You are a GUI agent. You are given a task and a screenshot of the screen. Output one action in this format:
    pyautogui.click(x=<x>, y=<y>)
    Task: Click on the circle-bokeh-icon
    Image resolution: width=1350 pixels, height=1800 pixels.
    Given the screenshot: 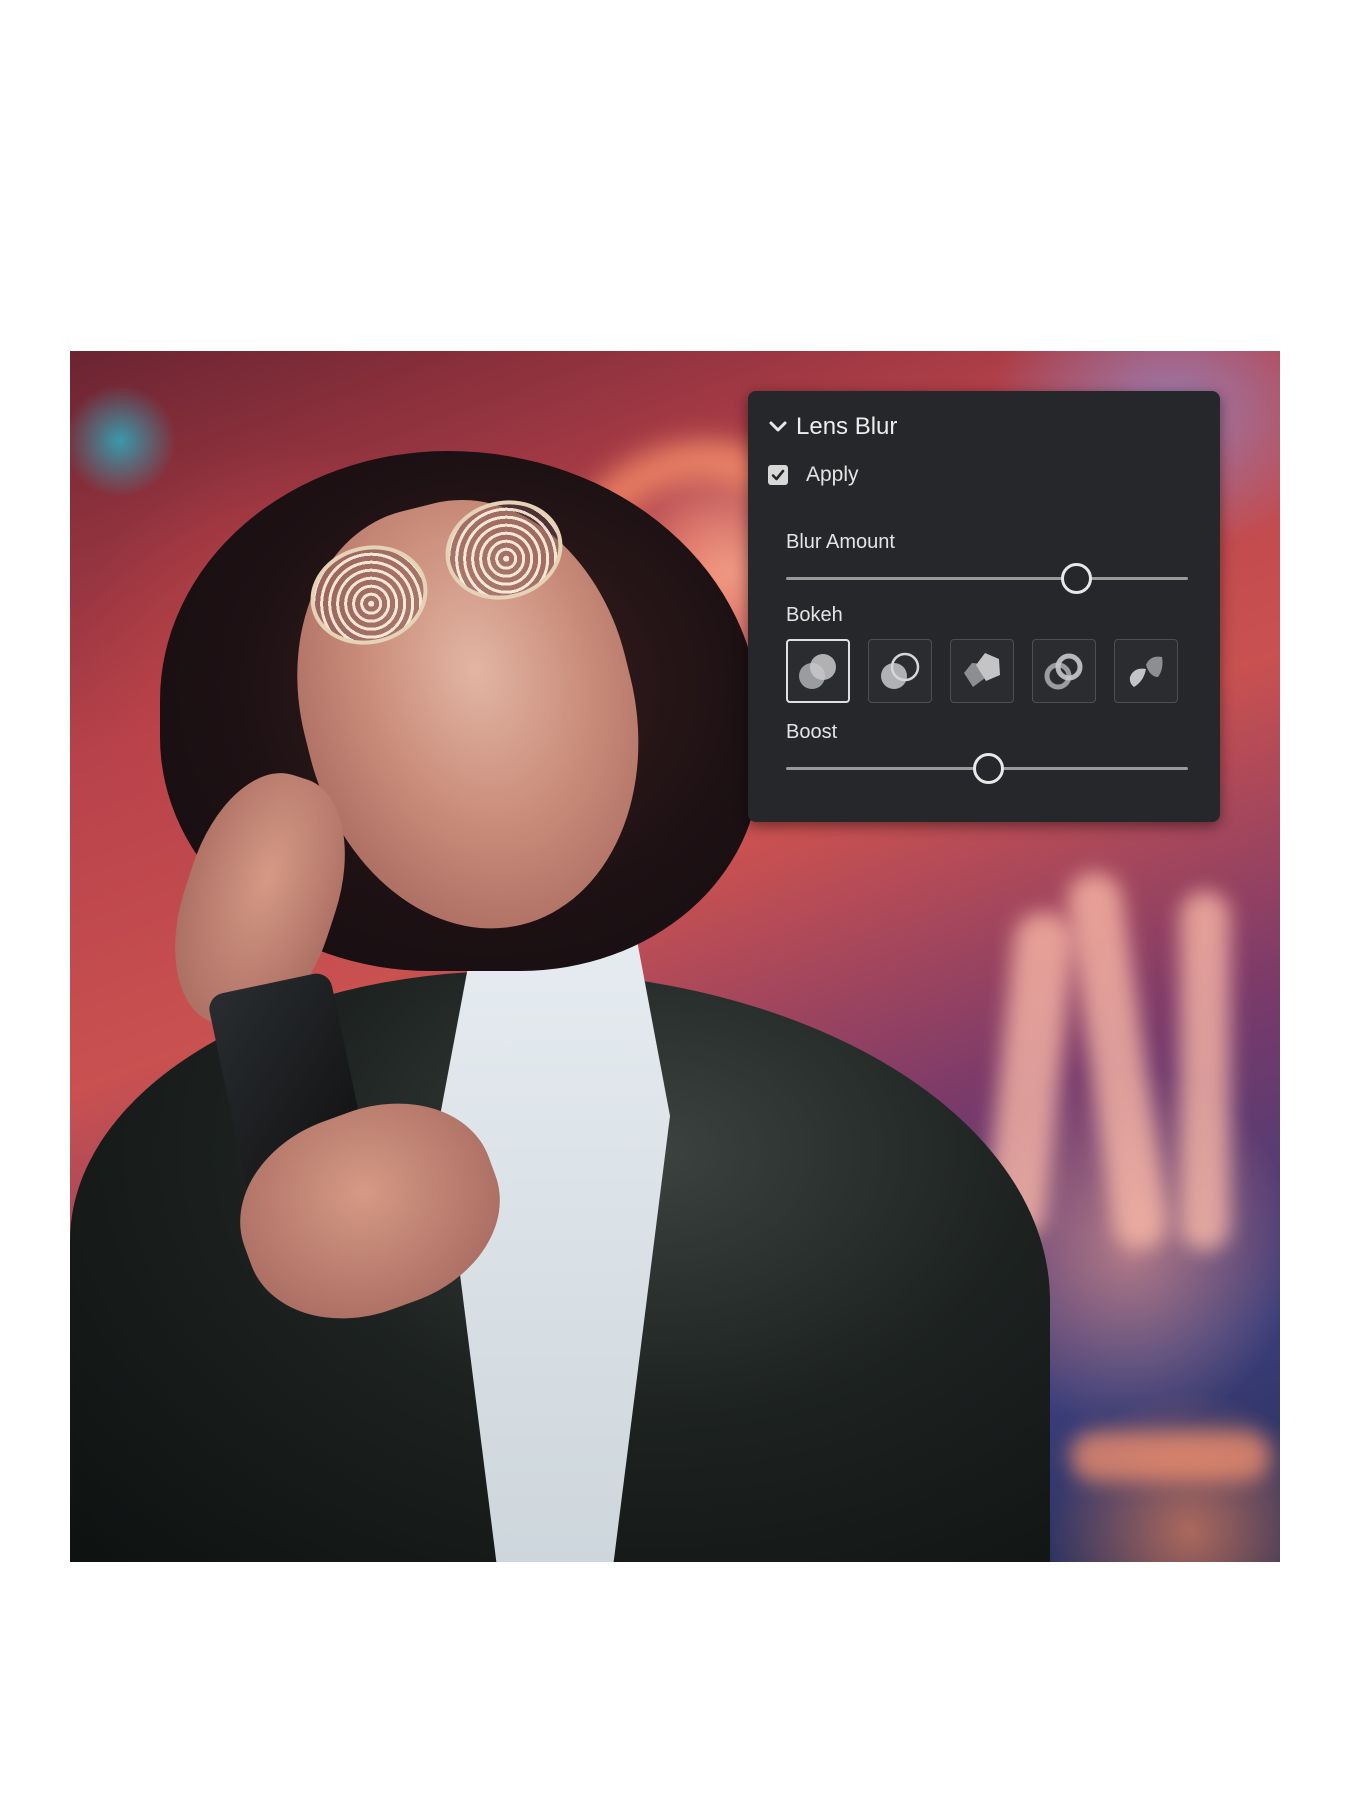 What is the action you would take?
    pyautogui.click(x=817, y=671)
    